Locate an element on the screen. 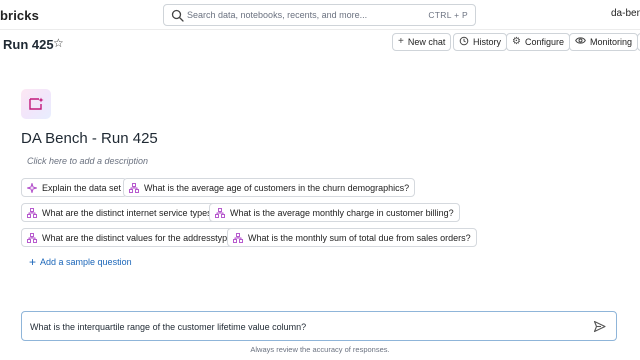 The image size is (640, 360). chat-sparkle-icon is located at coordinates (36, 103).